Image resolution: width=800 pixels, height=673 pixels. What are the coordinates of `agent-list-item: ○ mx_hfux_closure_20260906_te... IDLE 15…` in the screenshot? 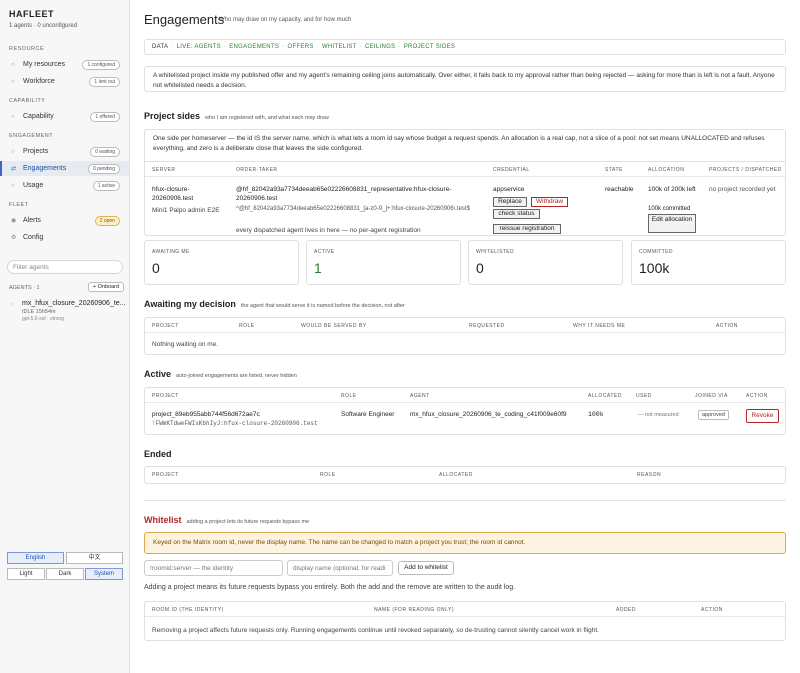 It's located at (67, 311).